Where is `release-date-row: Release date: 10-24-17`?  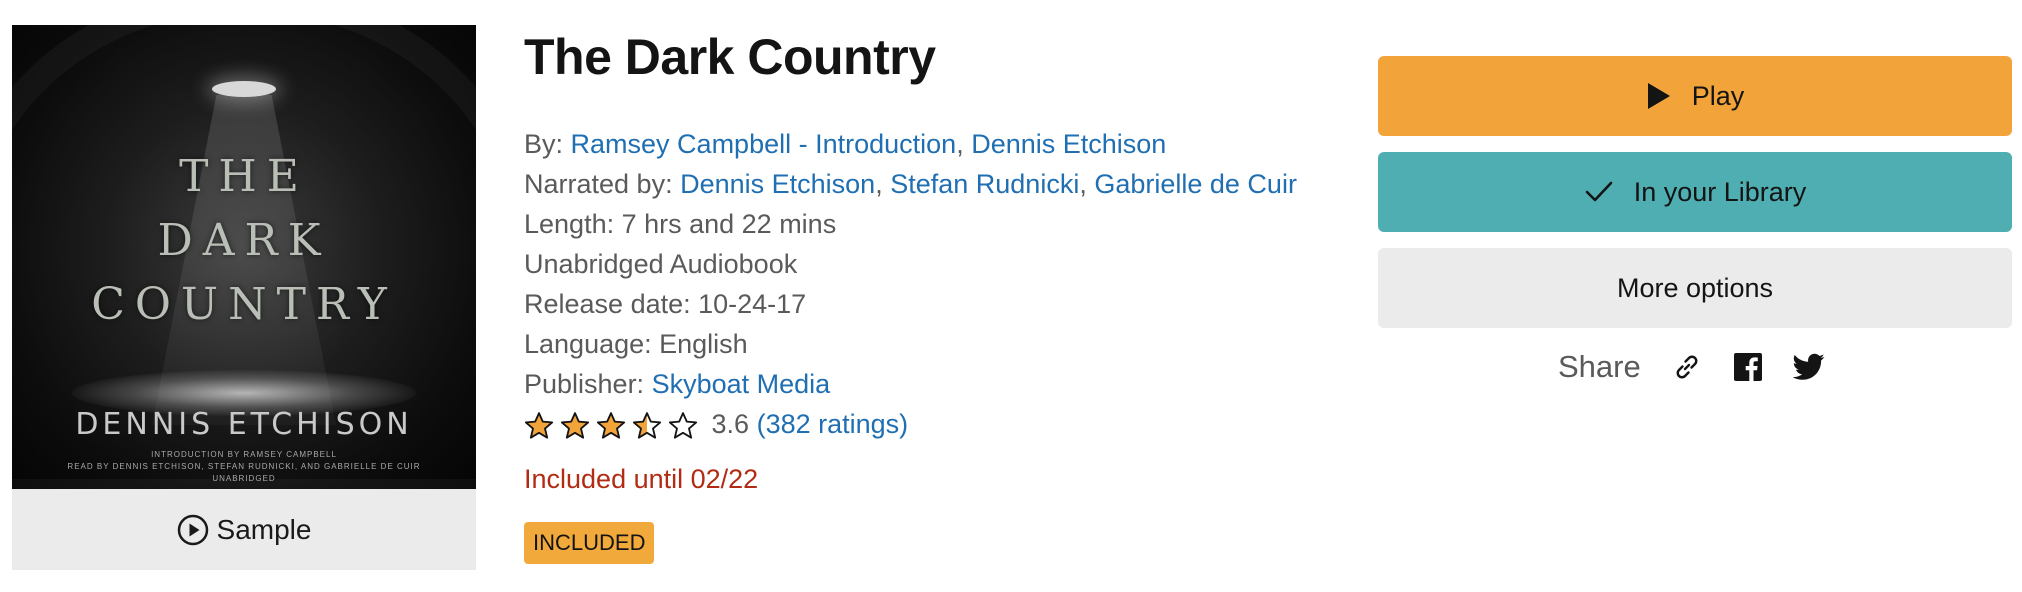 release-date-row: Release date: 10-24-17 is located at coordinates (665, 304).